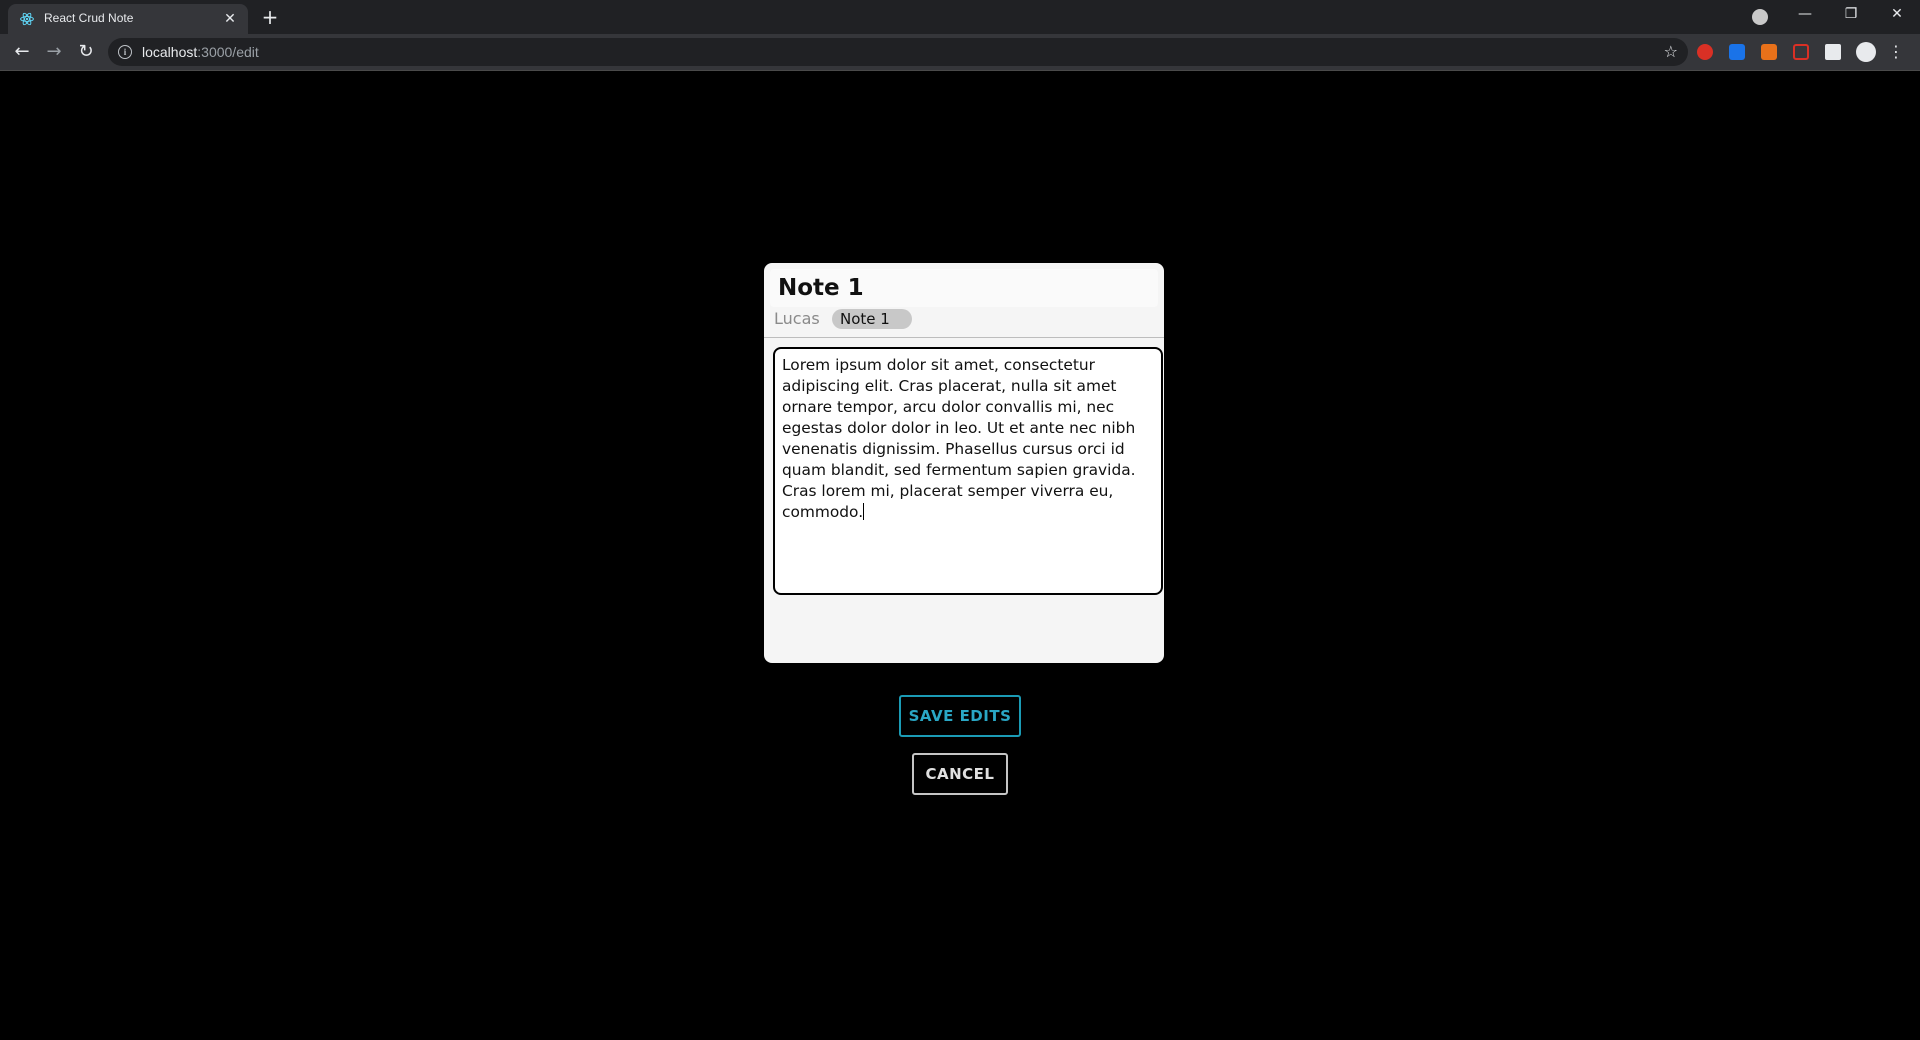 The height and width of the screenshot is (1040, 1920). What do you see at coordinates (821, 288) in the screenshot?
I see `note-title: Note 1` at bounding box center [821, 288].